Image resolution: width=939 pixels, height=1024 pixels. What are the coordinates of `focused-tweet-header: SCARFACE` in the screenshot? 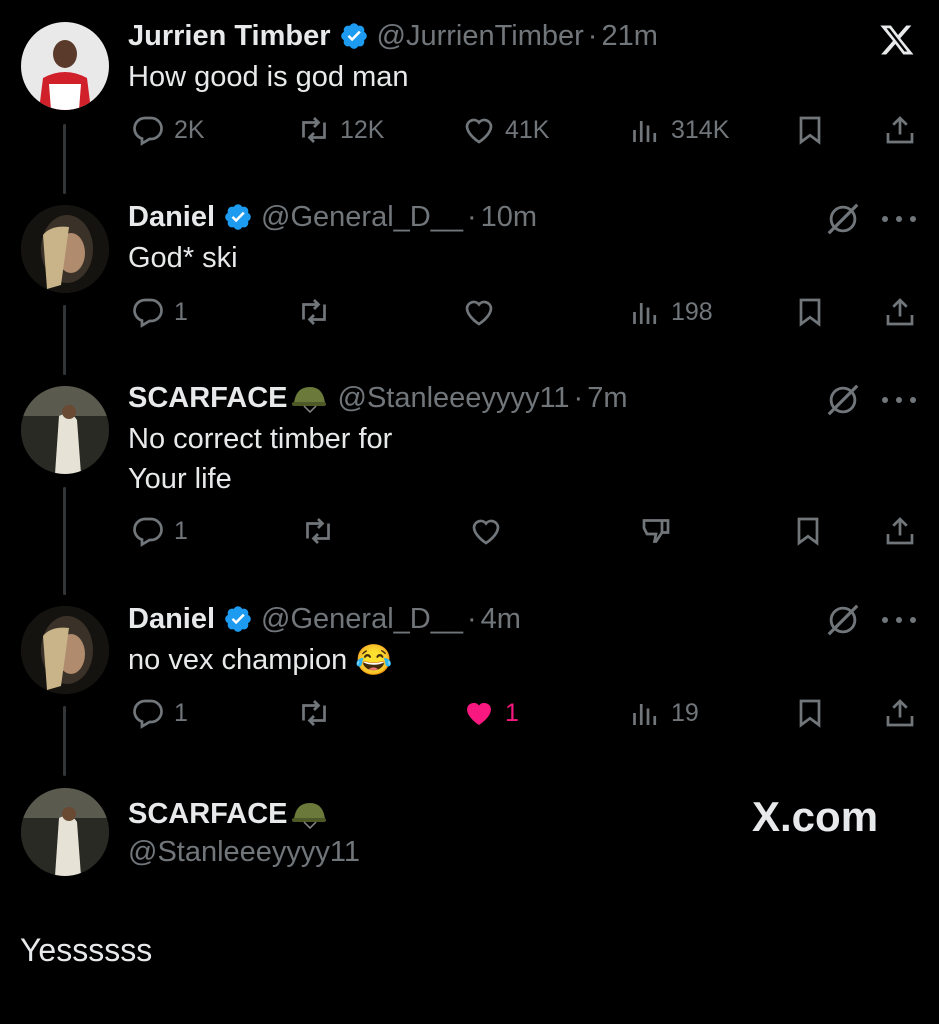 It's located at (228, 814).